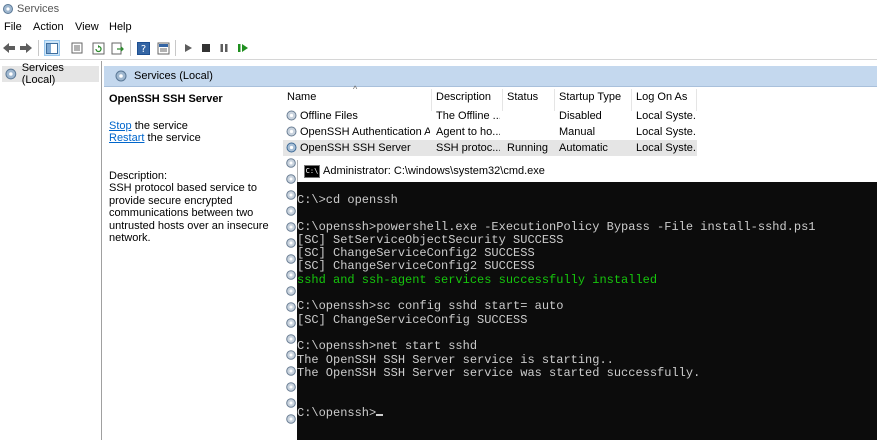 Image resolution: width=877 pixels, height=440 pixels. Describe the element at coordinates (166, 99) in the screenshot. I see `service-name-heading: OpenSSH SSH Server` at that location.